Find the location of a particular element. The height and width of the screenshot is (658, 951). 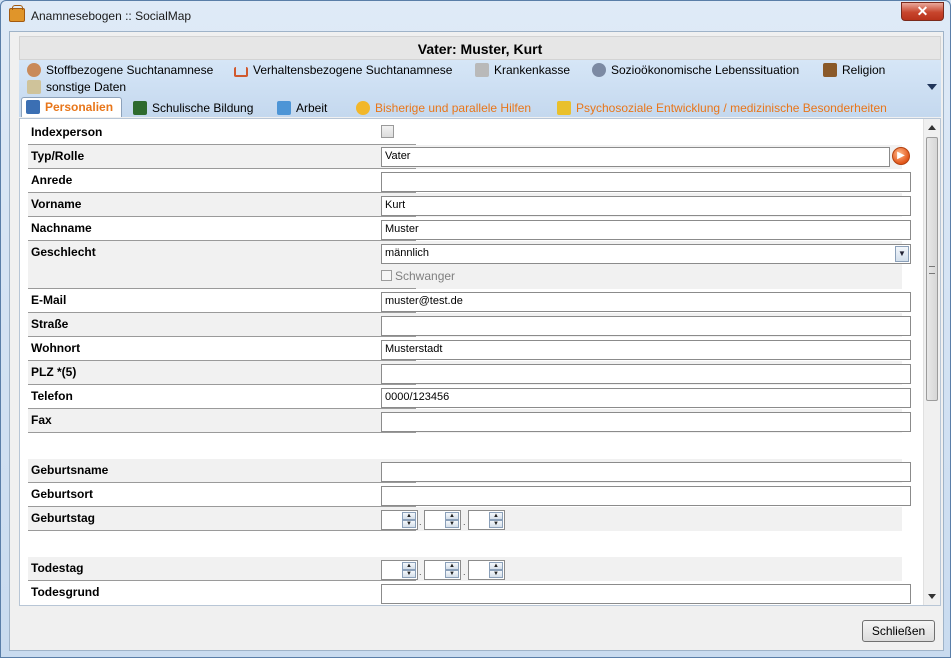

tab-sonstige-daten: sonstige Daten is located at coordinates (76, 88).